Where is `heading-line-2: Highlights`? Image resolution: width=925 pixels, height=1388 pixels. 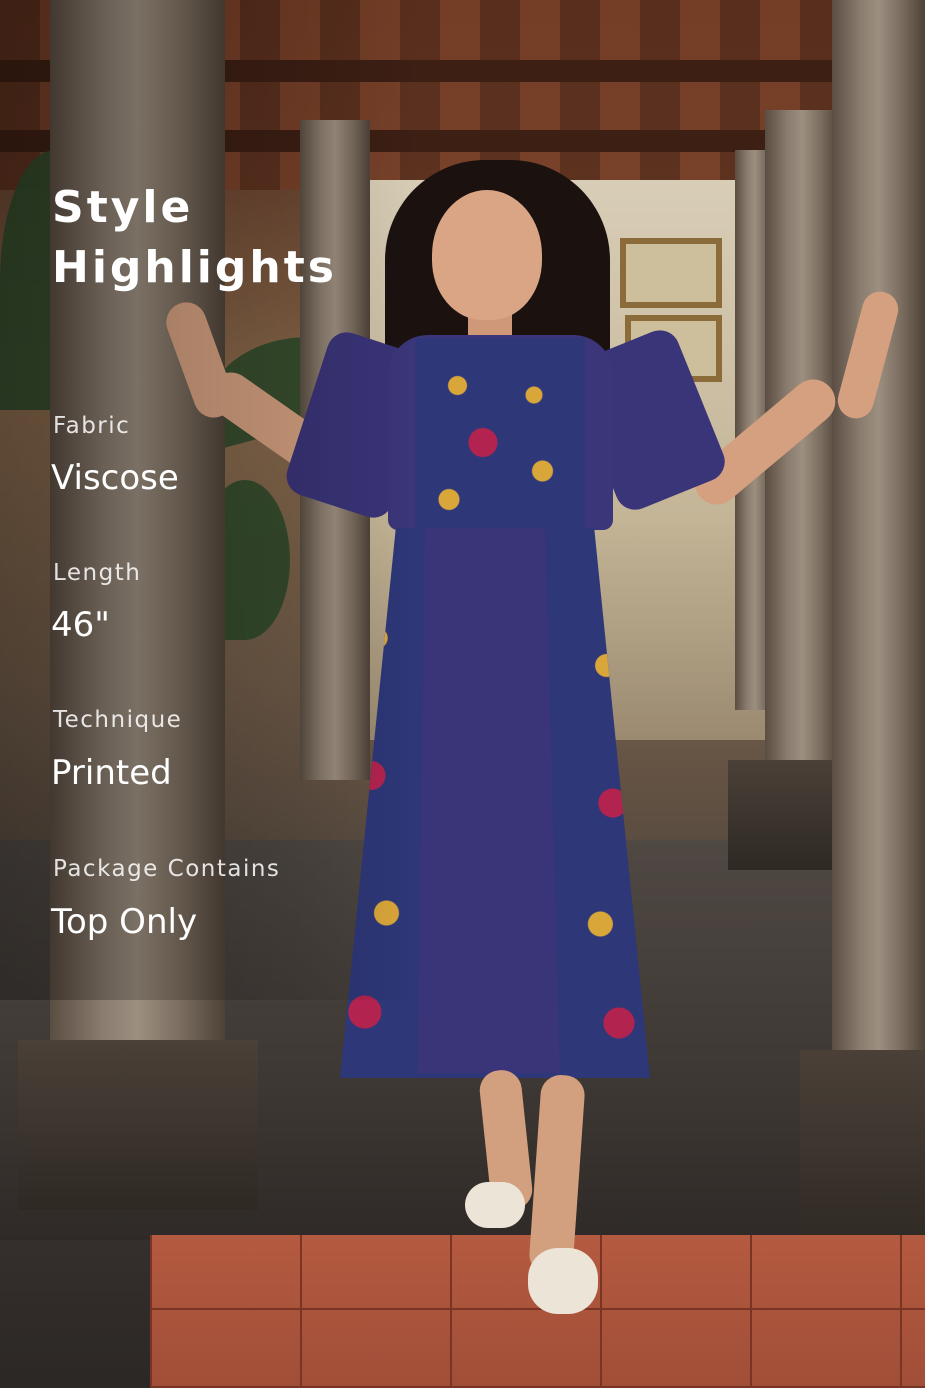
heading-line-2: Highlights is located at coordinates (194, 267).